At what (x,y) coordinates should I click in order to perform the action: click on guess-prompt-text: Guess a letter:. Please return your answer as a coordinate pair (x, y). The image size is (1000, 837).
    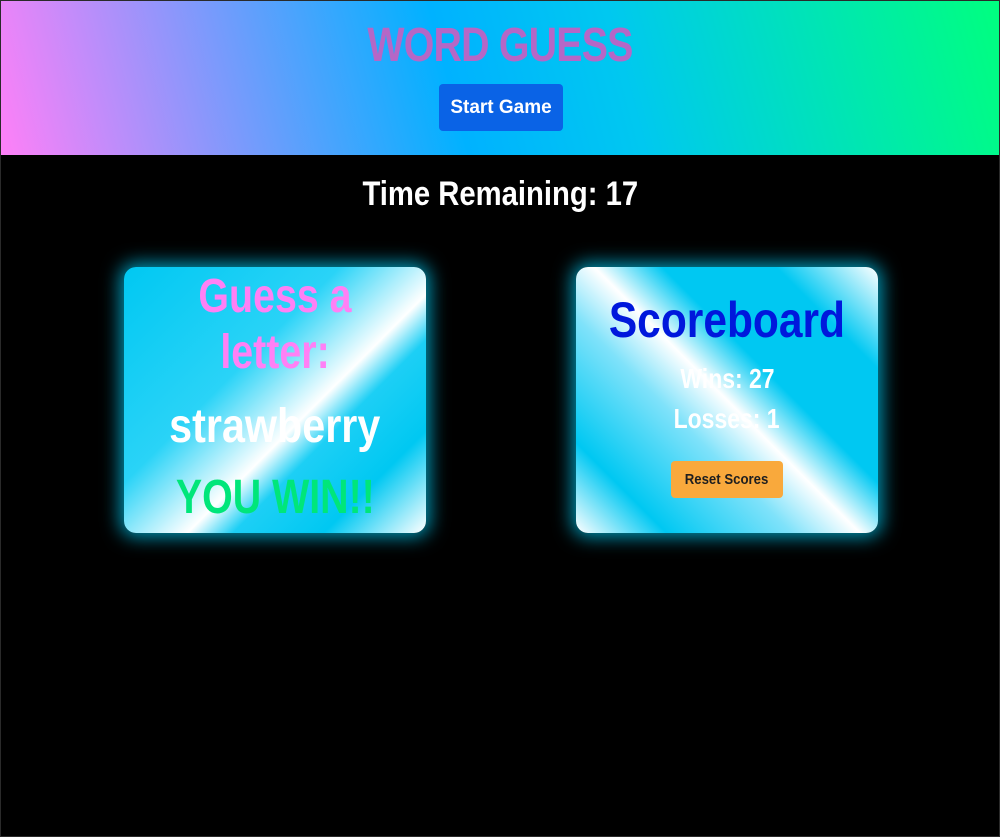
    Looking at the image, I should click on (275, 324).